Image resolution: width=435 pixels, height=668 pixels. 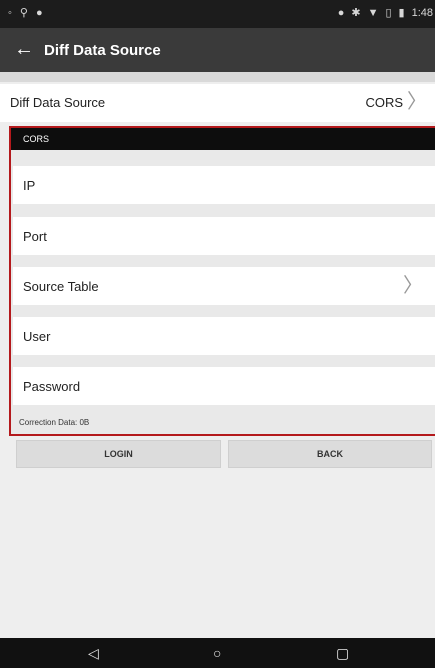 I want to click on divider, so click(x=217, y=77).